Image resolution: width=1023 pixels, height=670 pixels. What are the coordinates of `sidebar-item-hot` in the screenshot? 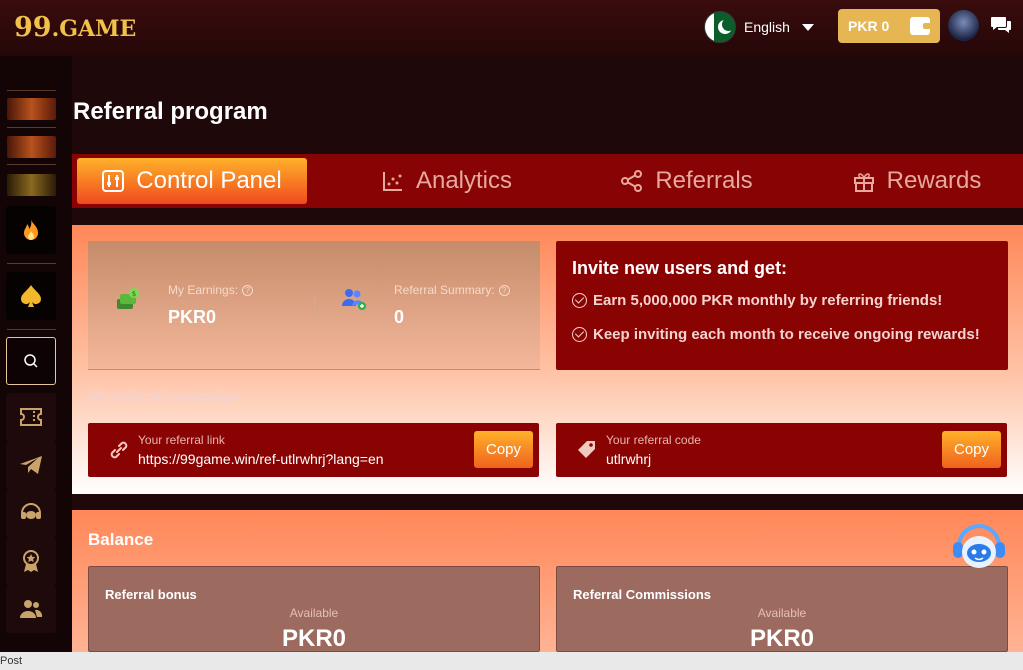 It's located at (31, 230).